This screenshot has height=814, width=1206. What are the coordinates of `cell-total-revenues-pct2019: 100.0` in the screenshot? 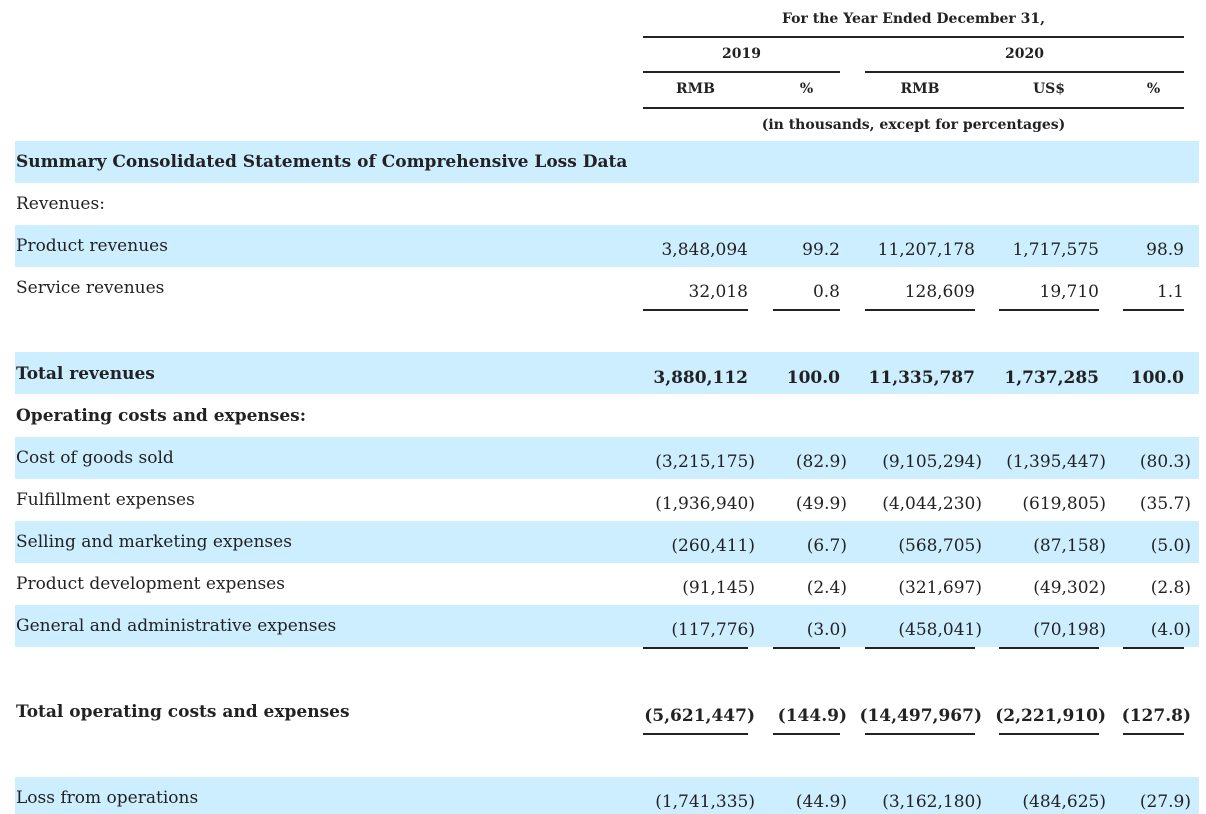 It's located at (813, 378).